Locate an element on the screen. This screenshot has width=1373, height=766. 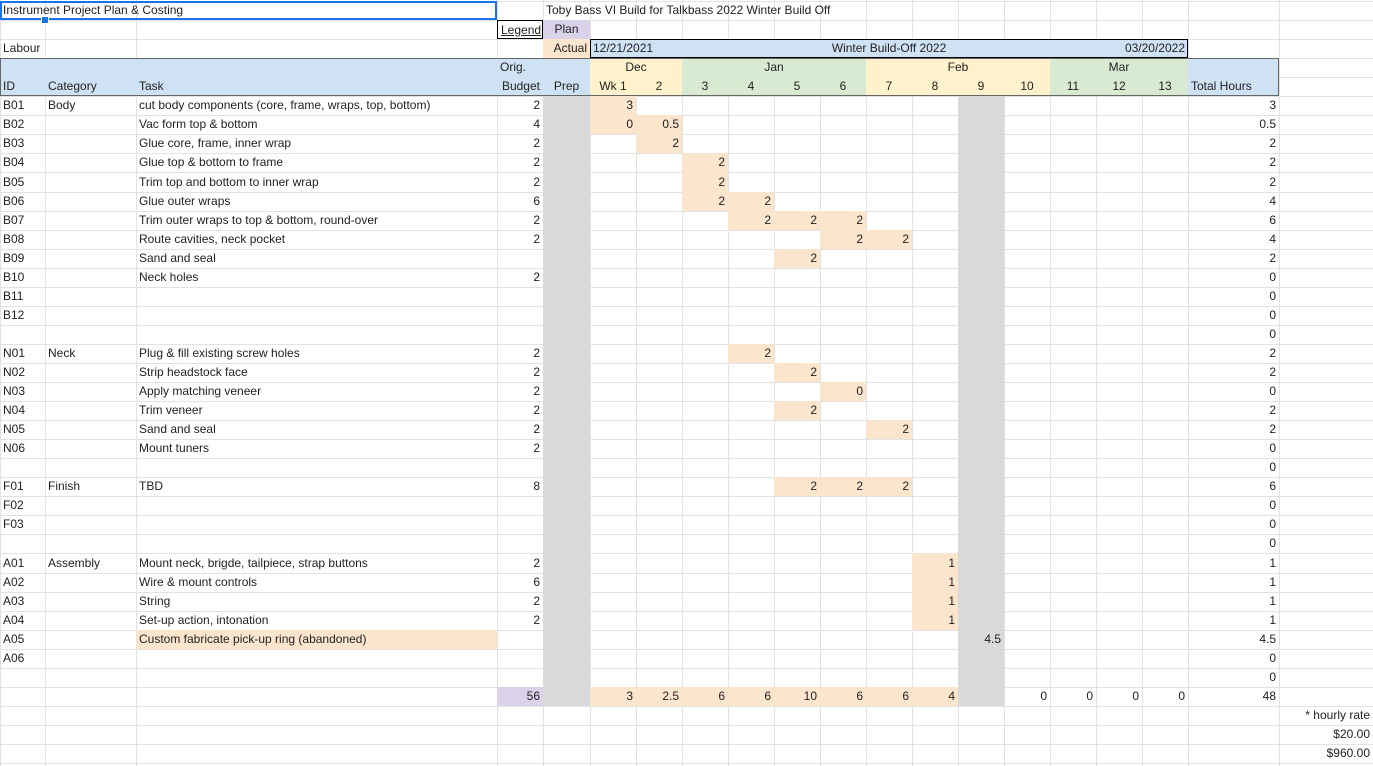
legend-plan: Plan is located at coordinates (566, 29).